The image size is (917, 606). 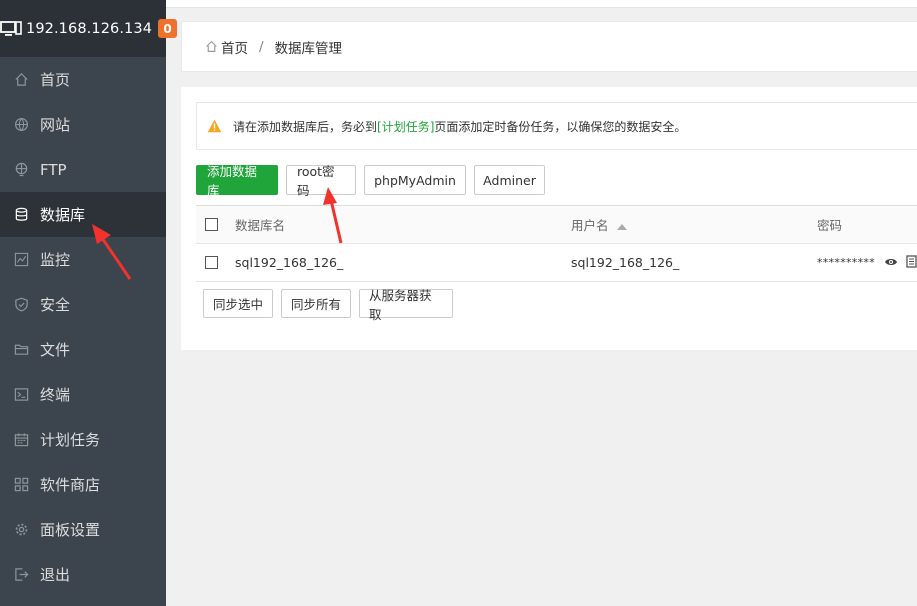 What do you see at coordinates (11, 29) in the screenshot?
I see `monitor-icon` at bounding box center [11, 29].